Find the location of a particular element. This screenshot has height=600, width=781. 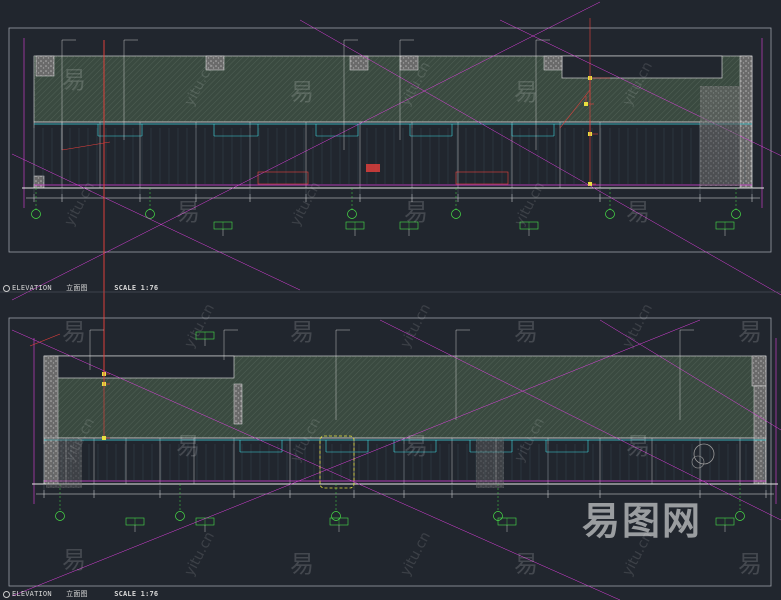

drawing-title-top: ELEVATION 立面图 SCALE 1:76 is located at coordinates (80, 288).